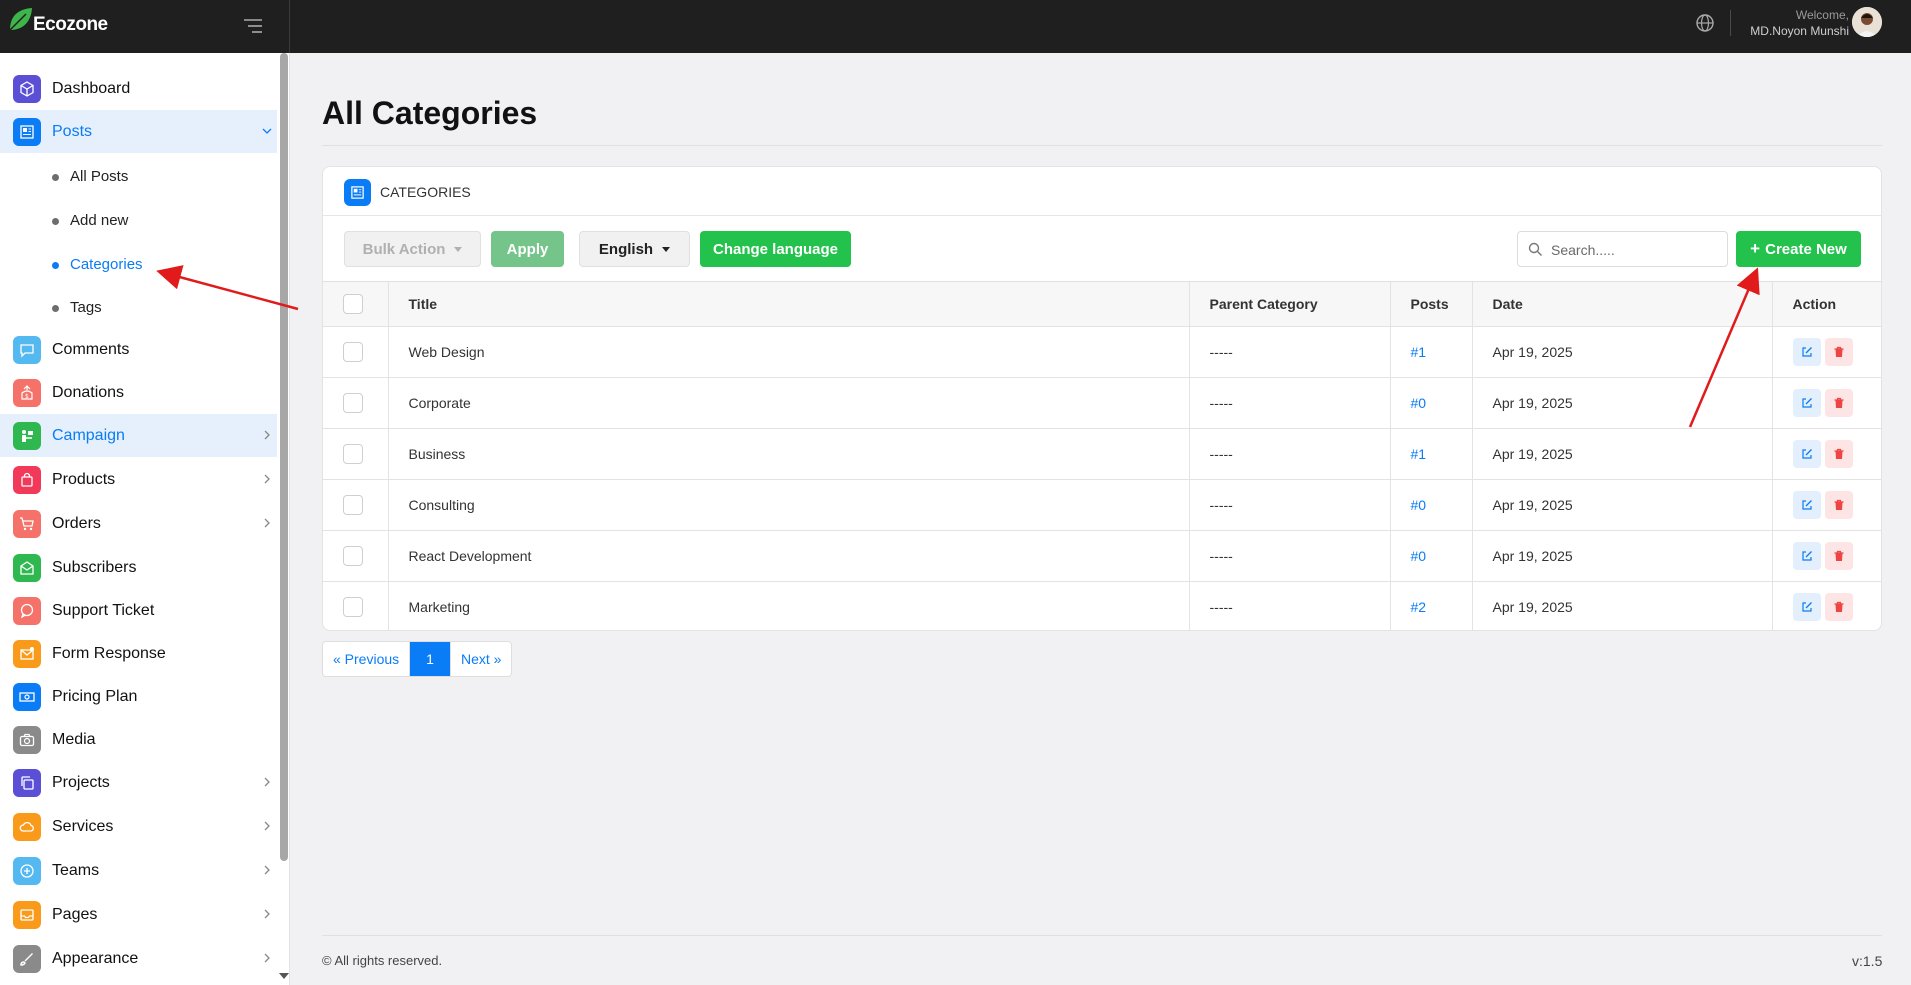 This screenshot has height=985, width=1911. Describe the element at coordinates (404, 249) in the screenshot. I see `bulk-action-label: Bulk Action` at that location.